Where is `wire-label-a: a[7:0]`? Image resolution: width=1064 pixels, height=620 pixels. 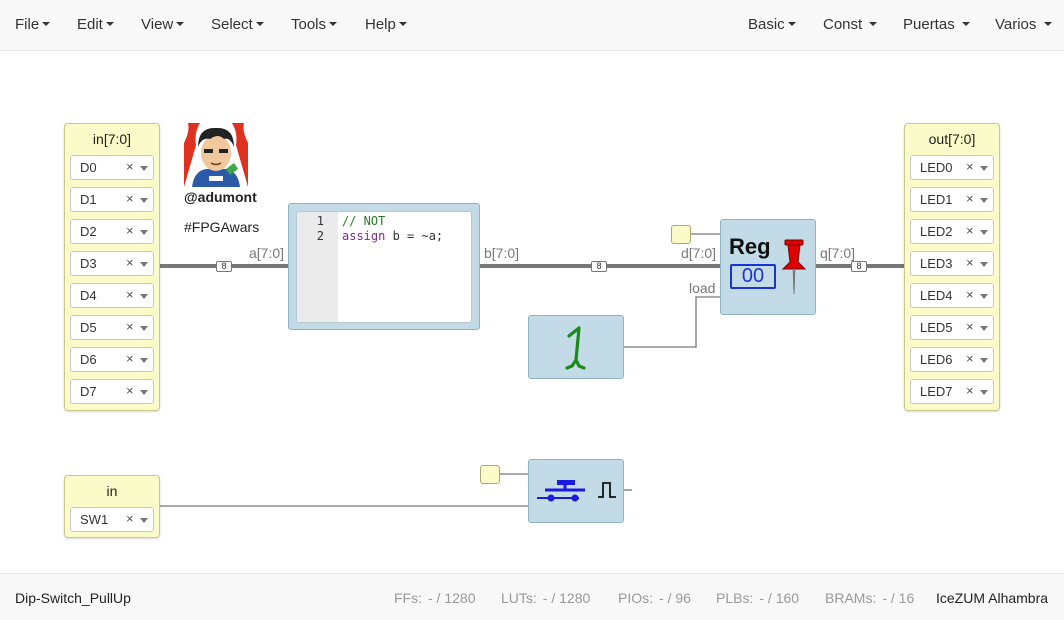 wire-label-a: a[7:0] is located at coordinates (267, 253).